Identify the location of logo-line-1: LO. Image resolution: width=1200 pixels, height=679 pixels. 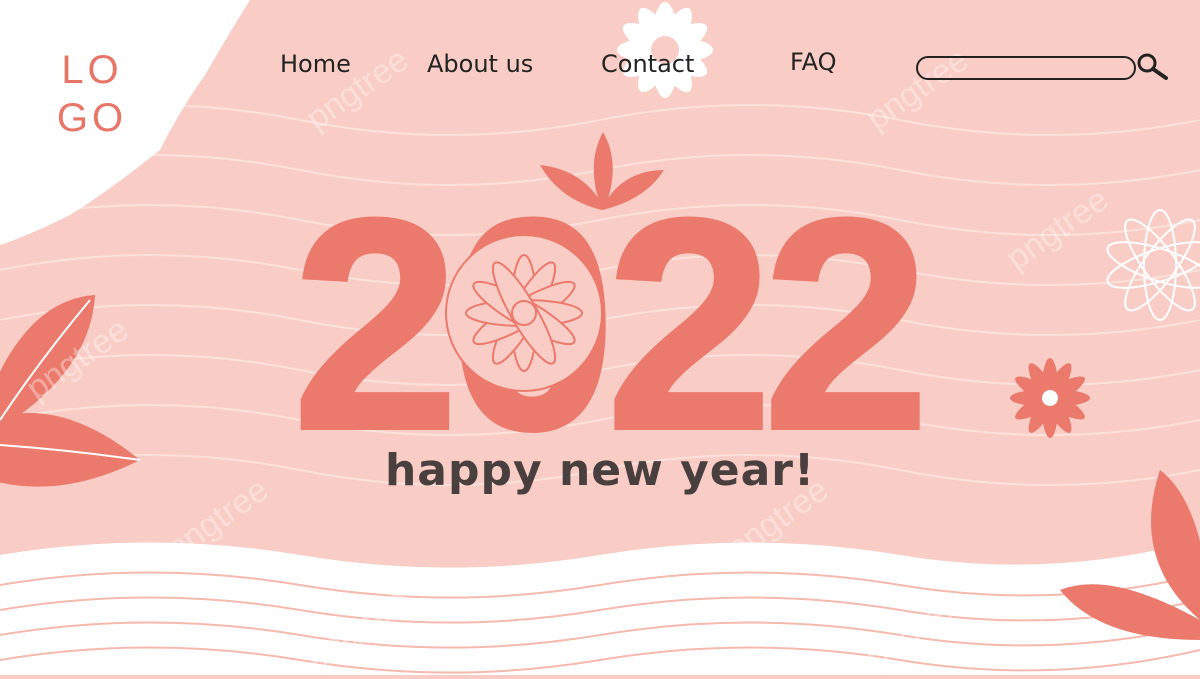
(92, 70).